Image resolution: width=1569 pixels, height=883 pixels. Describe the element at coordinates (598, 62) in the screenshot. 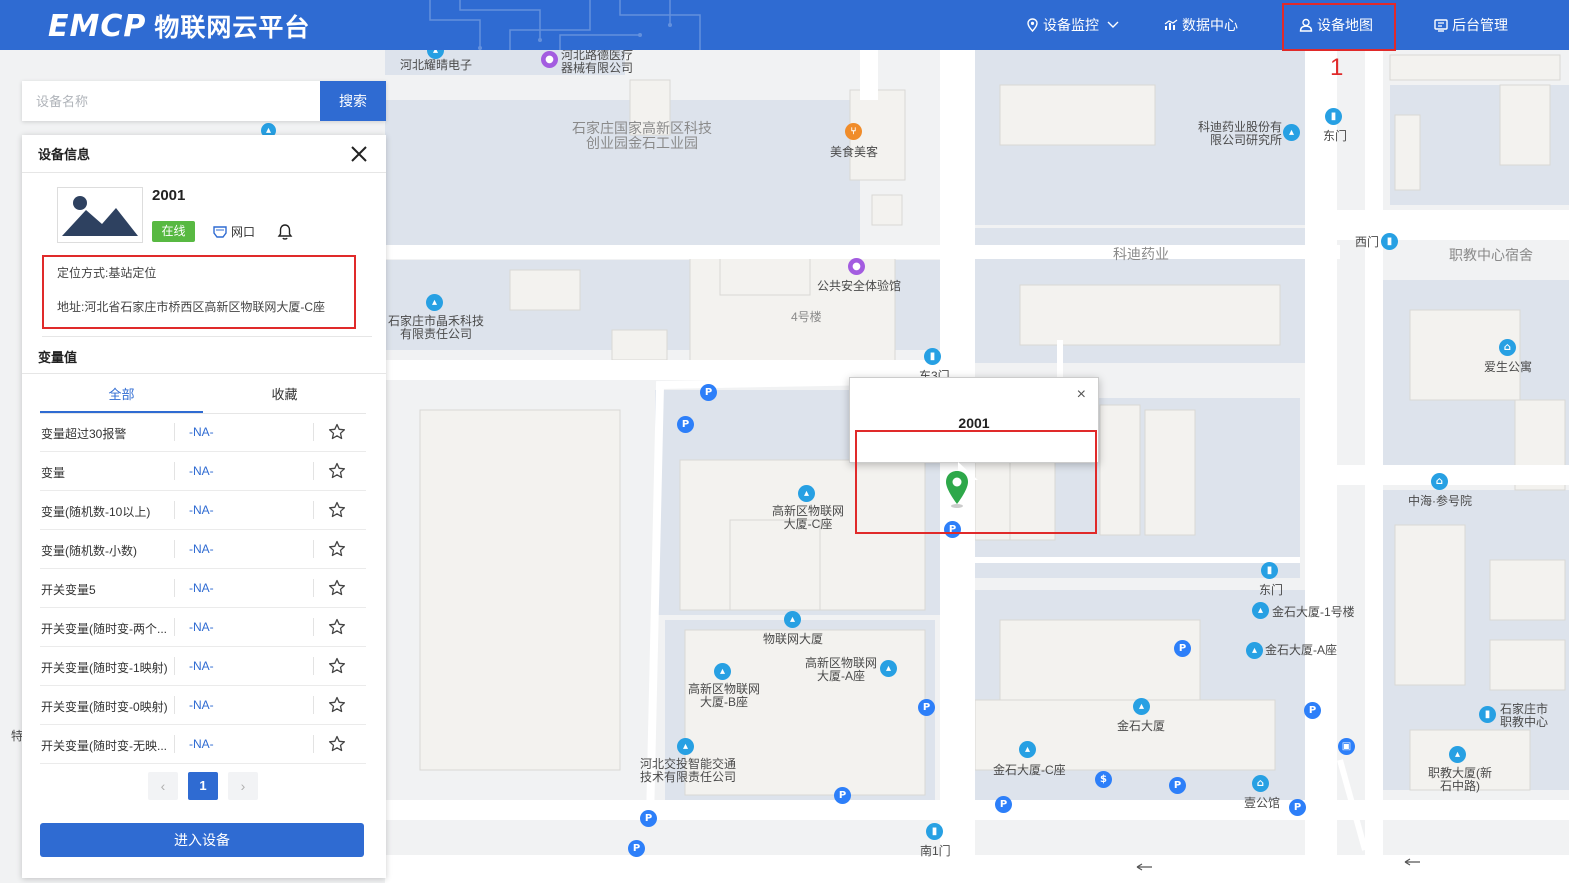

I see `map-label: 河北路德医疗器械有限公司` at that location.